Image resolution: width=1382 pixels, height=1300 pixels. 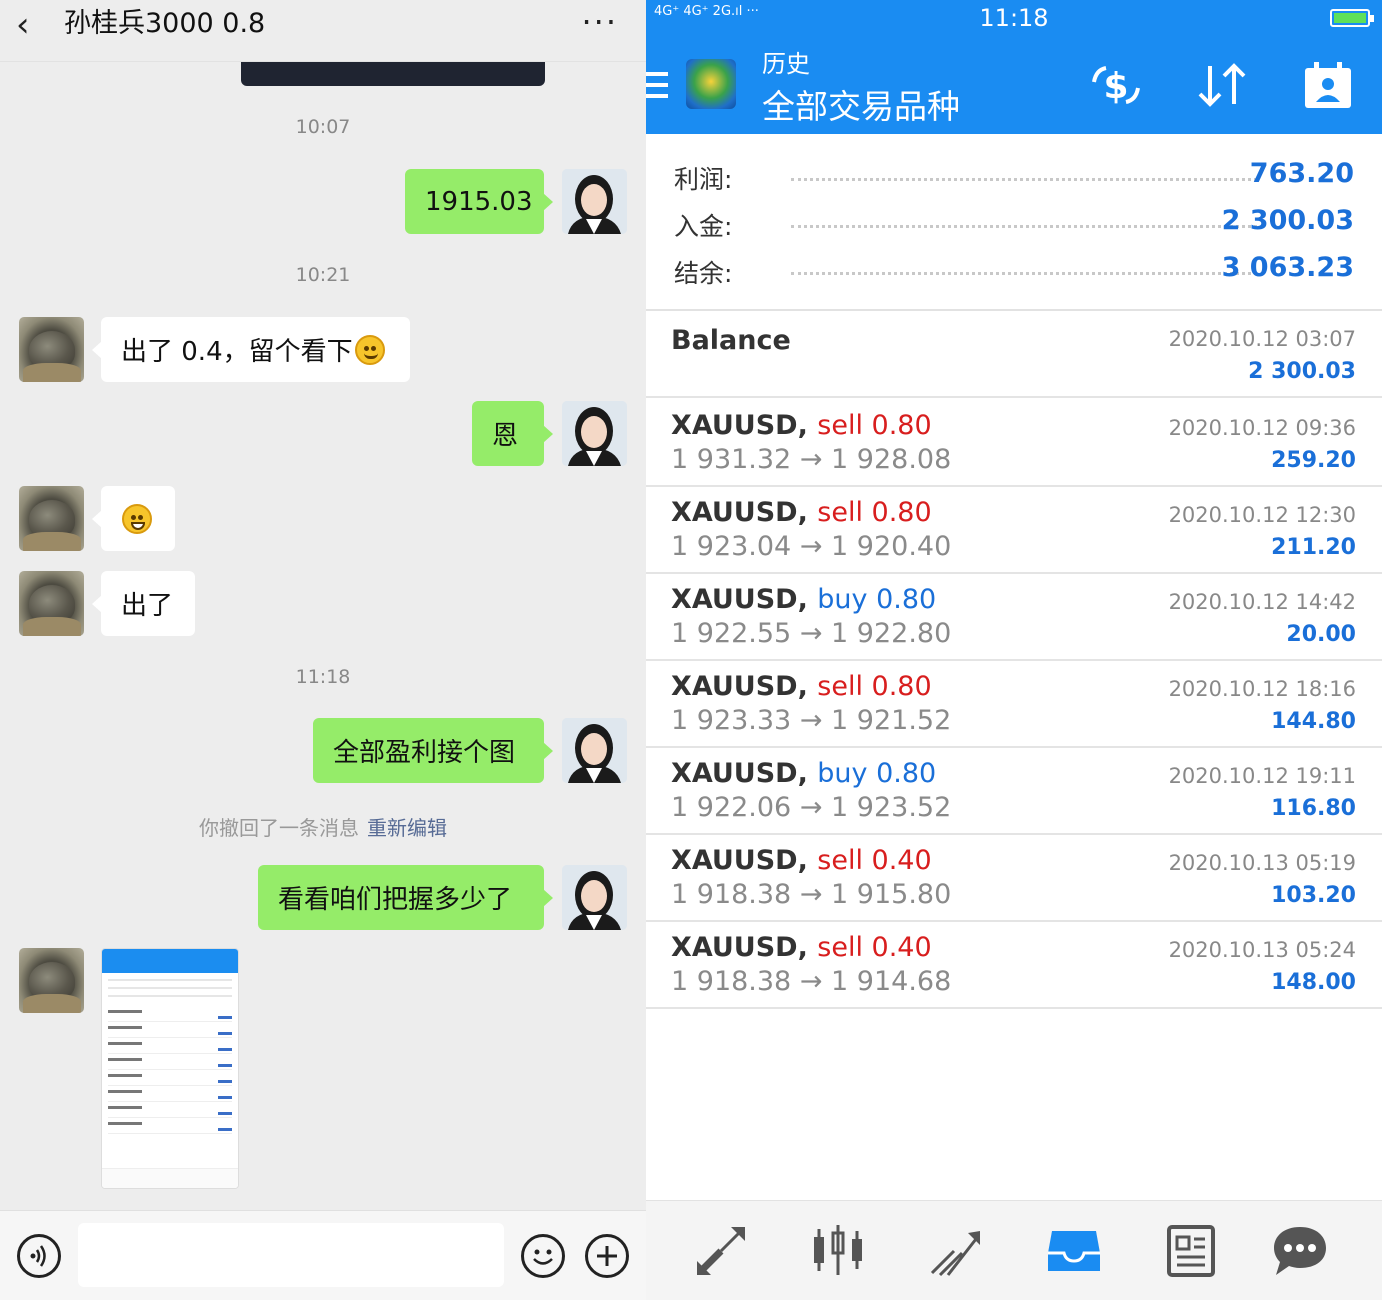 What do you see at coordinates (1262, 515) in the screenshot?
I see `deal-time: 2020.10.12 12:30` at bounding box center [1262, 515].